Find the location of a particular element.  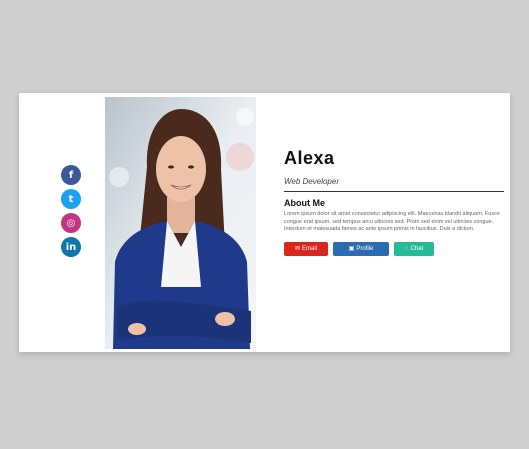

facebook-glyph: f is located at coordinates (71, 175).